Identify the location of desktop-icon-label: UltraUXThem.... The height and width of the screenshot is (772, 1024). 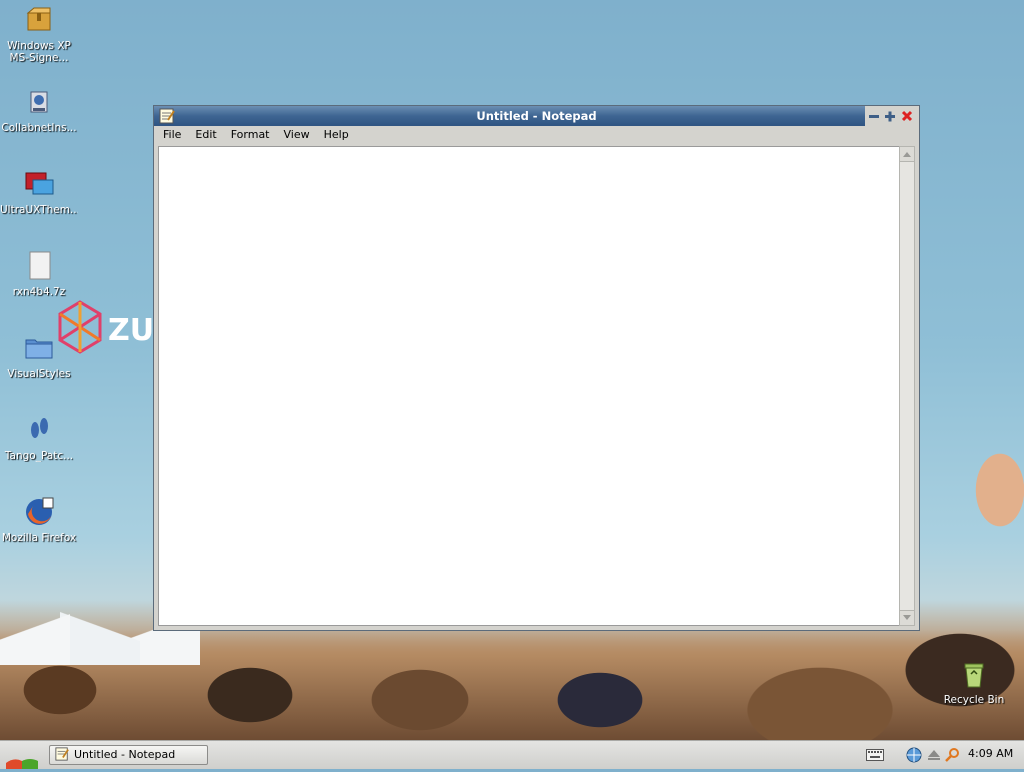
(39, 210).